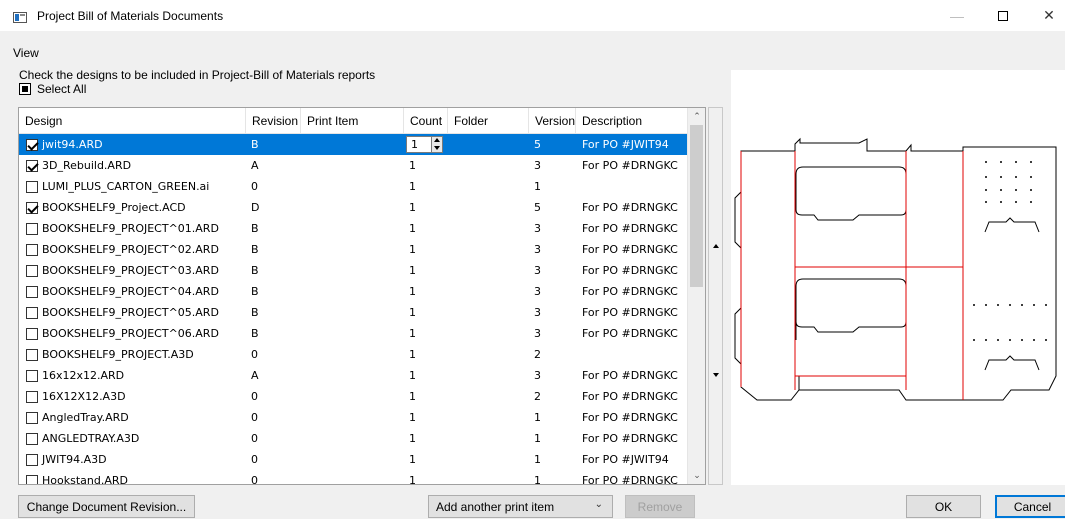 Image resolution: width=1065 pixels, height=519 pixels. I want to click on table-row: BOOKSHELF9_Project.ACD D 1 5 For PO #DRNGKC, so click(353, 207).